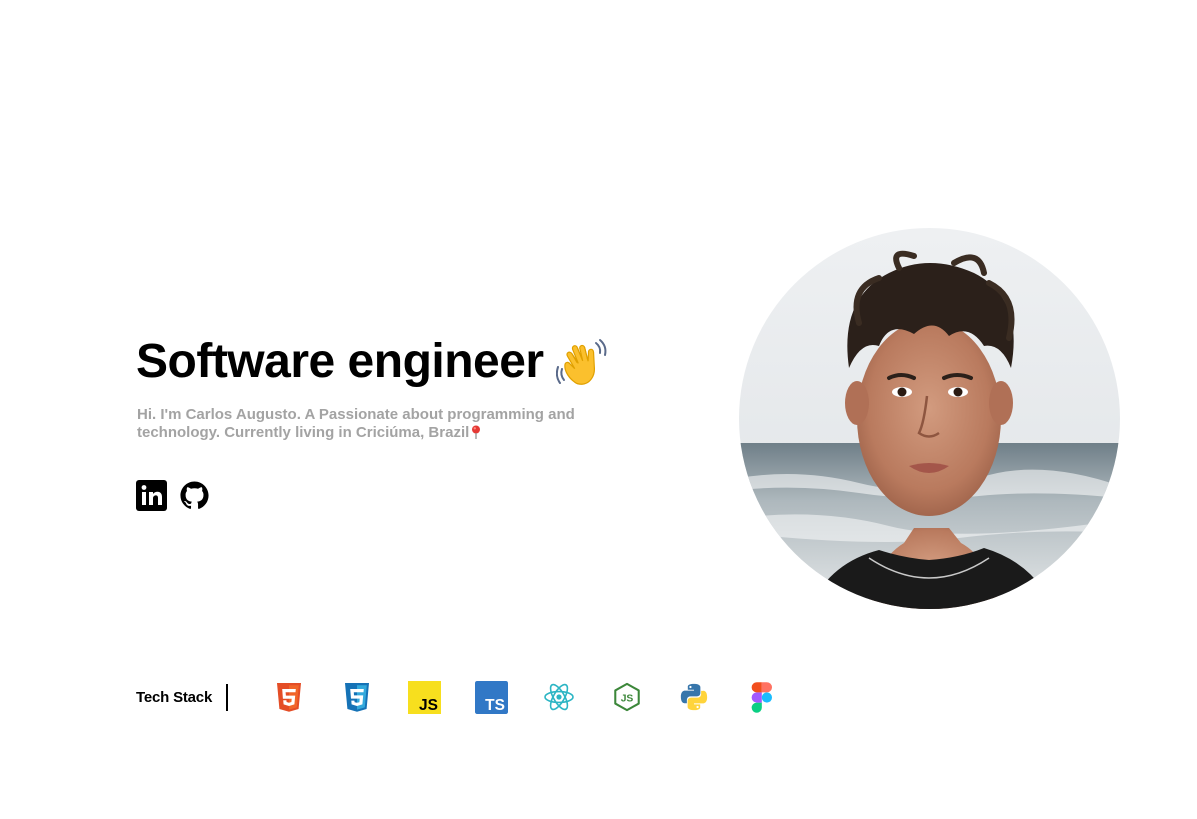  Describe the element at coordinates (340, 361) in the screenshot. I see `page-title: Software engineer` at that location.